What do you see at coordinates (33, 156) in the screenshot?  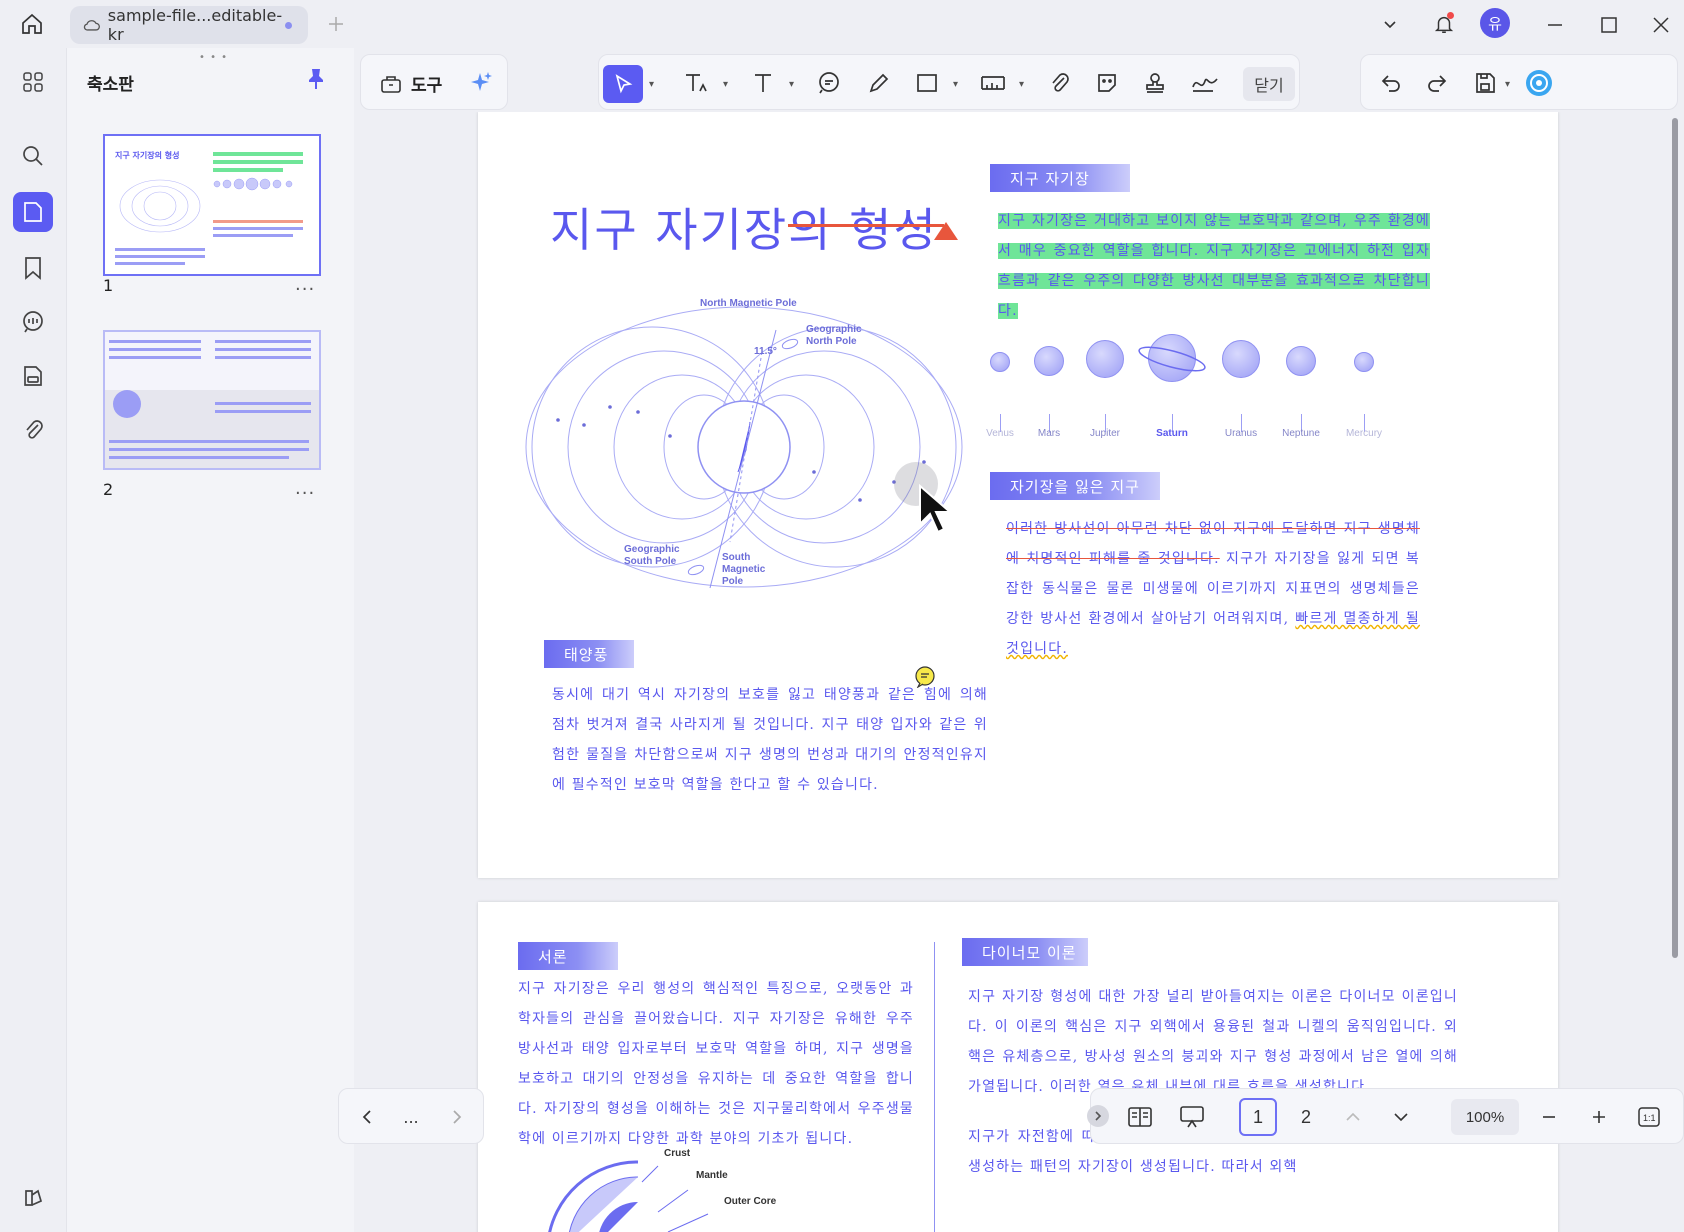 I see `search-icon` at bounding box center [33, 156].